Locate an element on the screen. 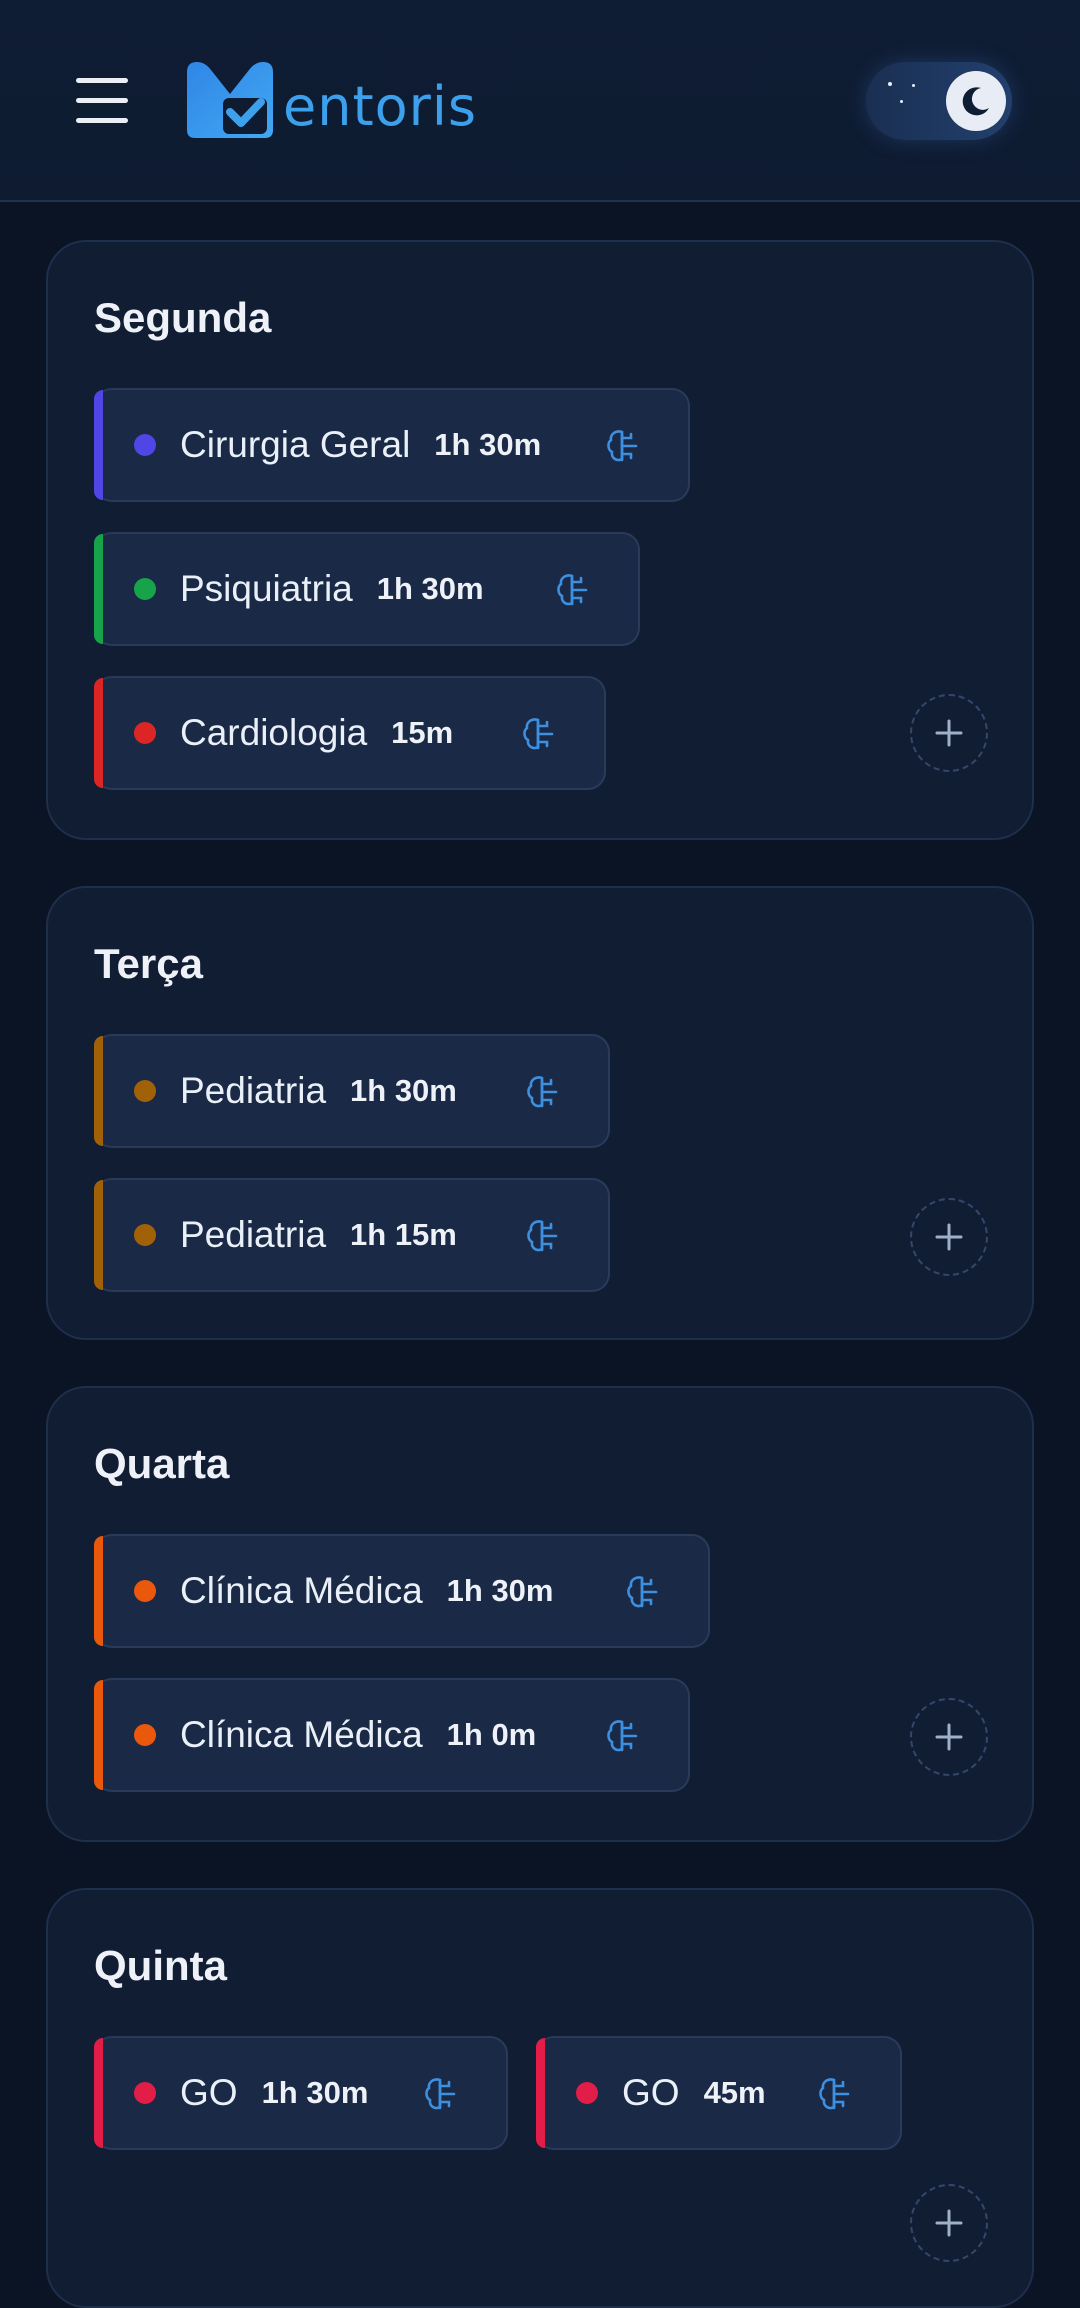  subject-duration: 45m is located at coordinates (734, 2092).